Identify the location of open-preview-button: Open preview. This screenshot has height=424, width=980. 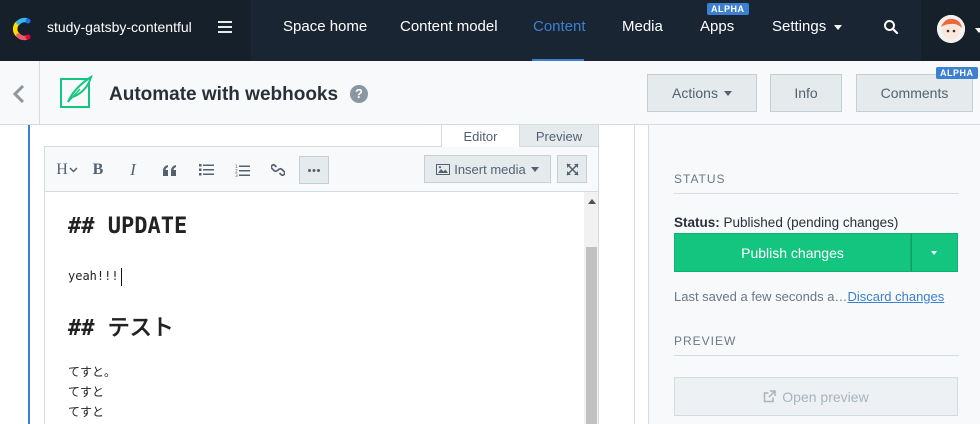
(816, 396).